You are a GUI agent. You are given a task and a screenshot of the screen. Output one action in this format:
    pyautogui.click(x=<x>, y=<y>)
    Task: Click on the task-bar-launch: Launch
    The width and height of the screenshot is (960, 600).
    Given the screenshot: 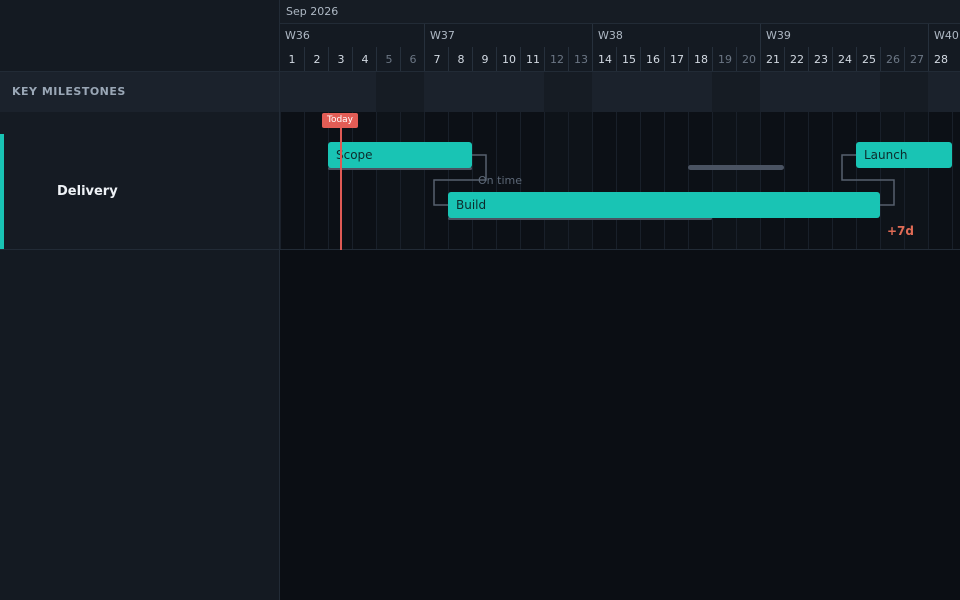 What is the action you would take?
    pyautogui.click(x=904, y=155)
    